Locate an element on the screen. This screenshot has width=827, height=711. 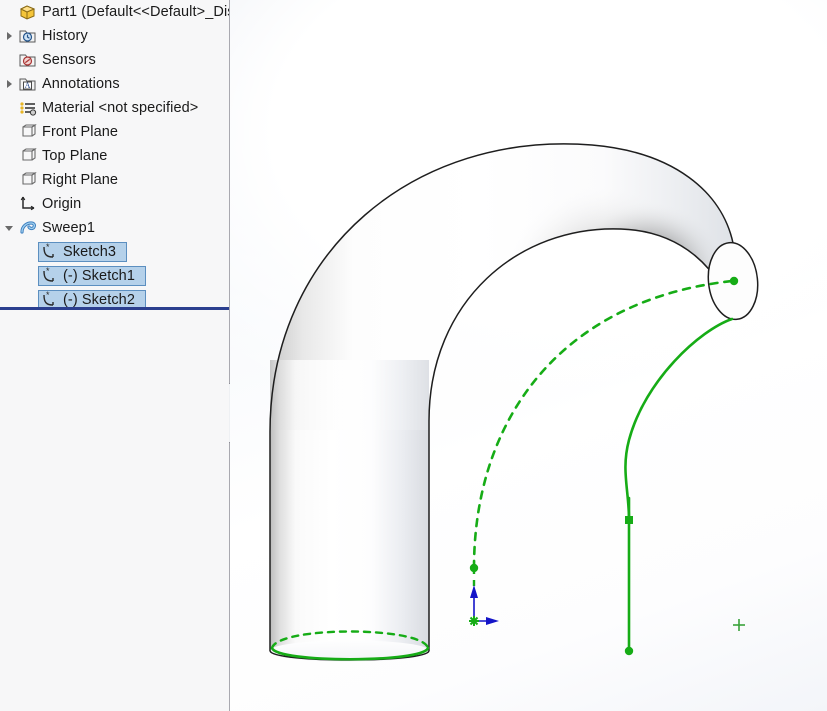
tree-item-sketch3: * Sketch3 is located at coordinates (115, 252).